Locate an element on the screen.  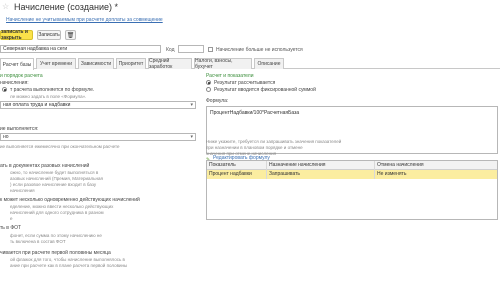
row-indicator: Процент надбавки is located at coordinates (237, 174).